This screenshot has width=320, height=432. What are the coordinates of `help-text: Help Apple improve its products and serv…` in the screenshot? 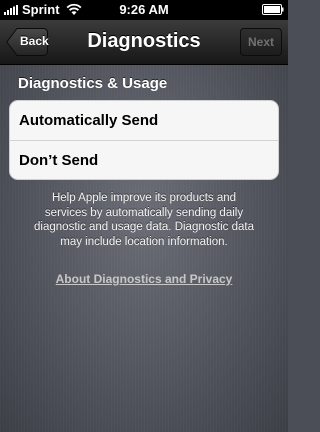 It's located at (144, 220).